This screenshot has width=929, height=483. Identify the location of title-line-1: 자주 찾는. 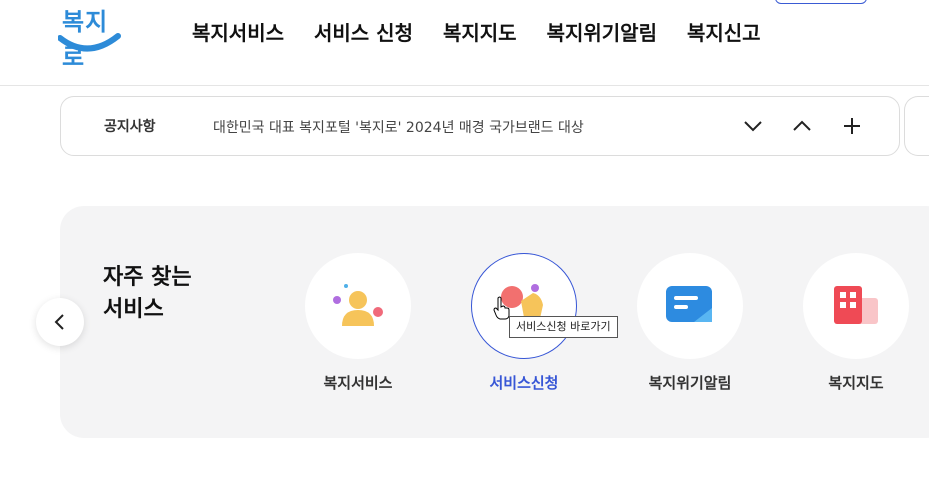
(147, 277).